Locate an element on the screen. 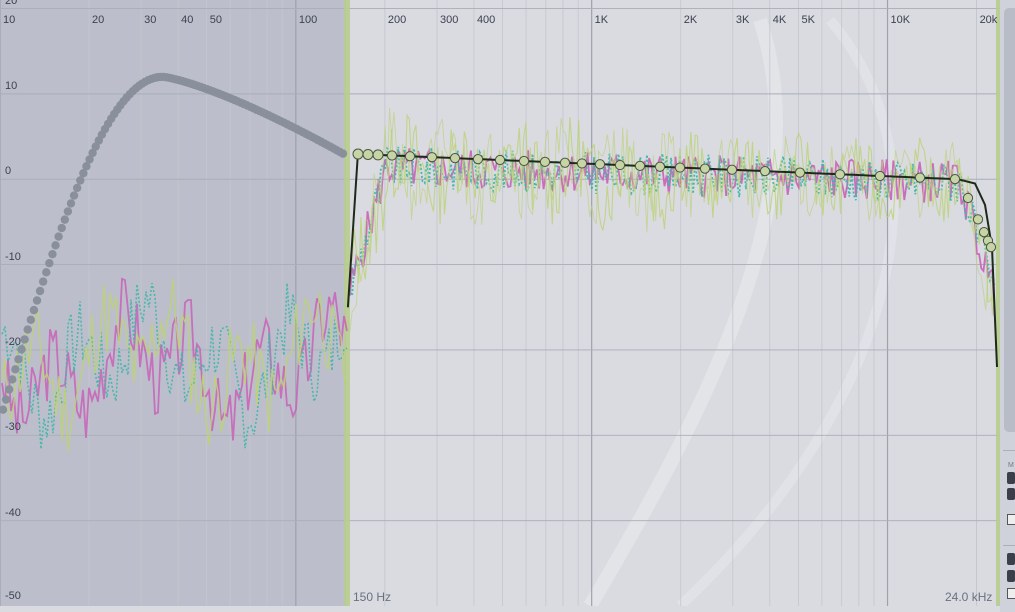 This screenshot has width=1015, height=612. freq-label-50: 50 is located at coordinates (216, 20).